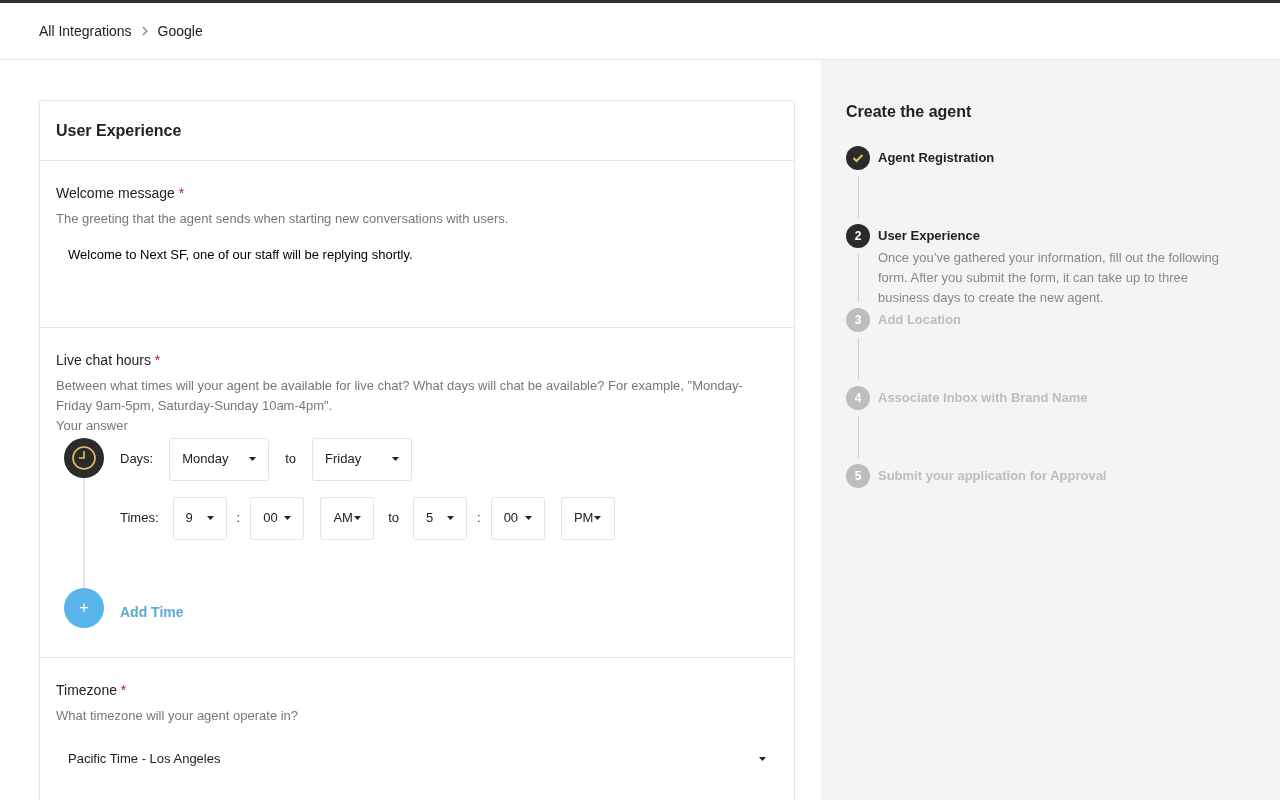  What do you see at coordinates (858, 398) in the screenshot?
I see `step-number: 4` at bounding box center [858, 398].